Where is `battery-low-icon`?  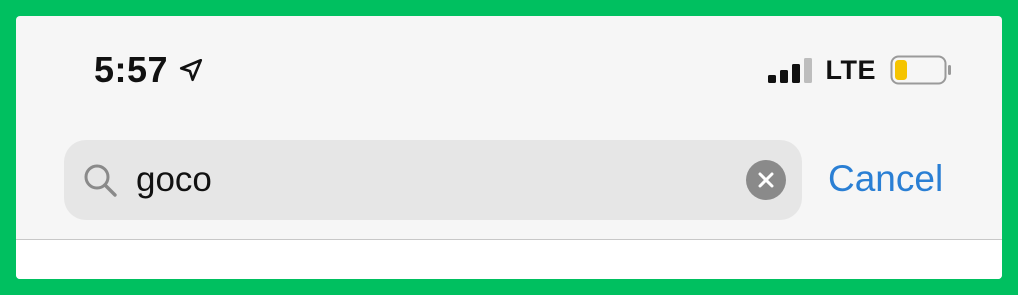 battery-low-icon is located at coordinates (921, 70).